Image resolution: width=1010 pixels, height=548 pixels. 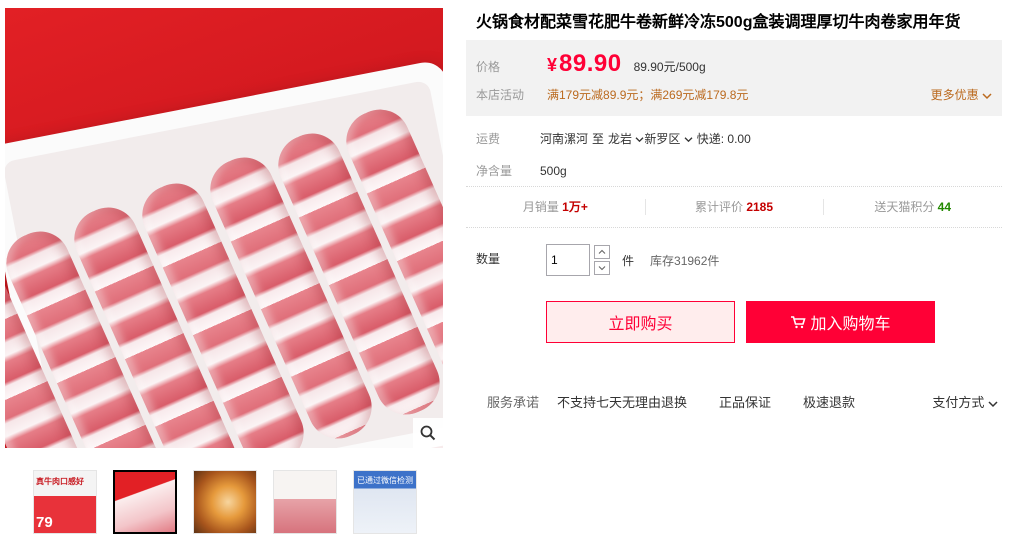 I want to click on decrease-button, so click(x=602, y=268).